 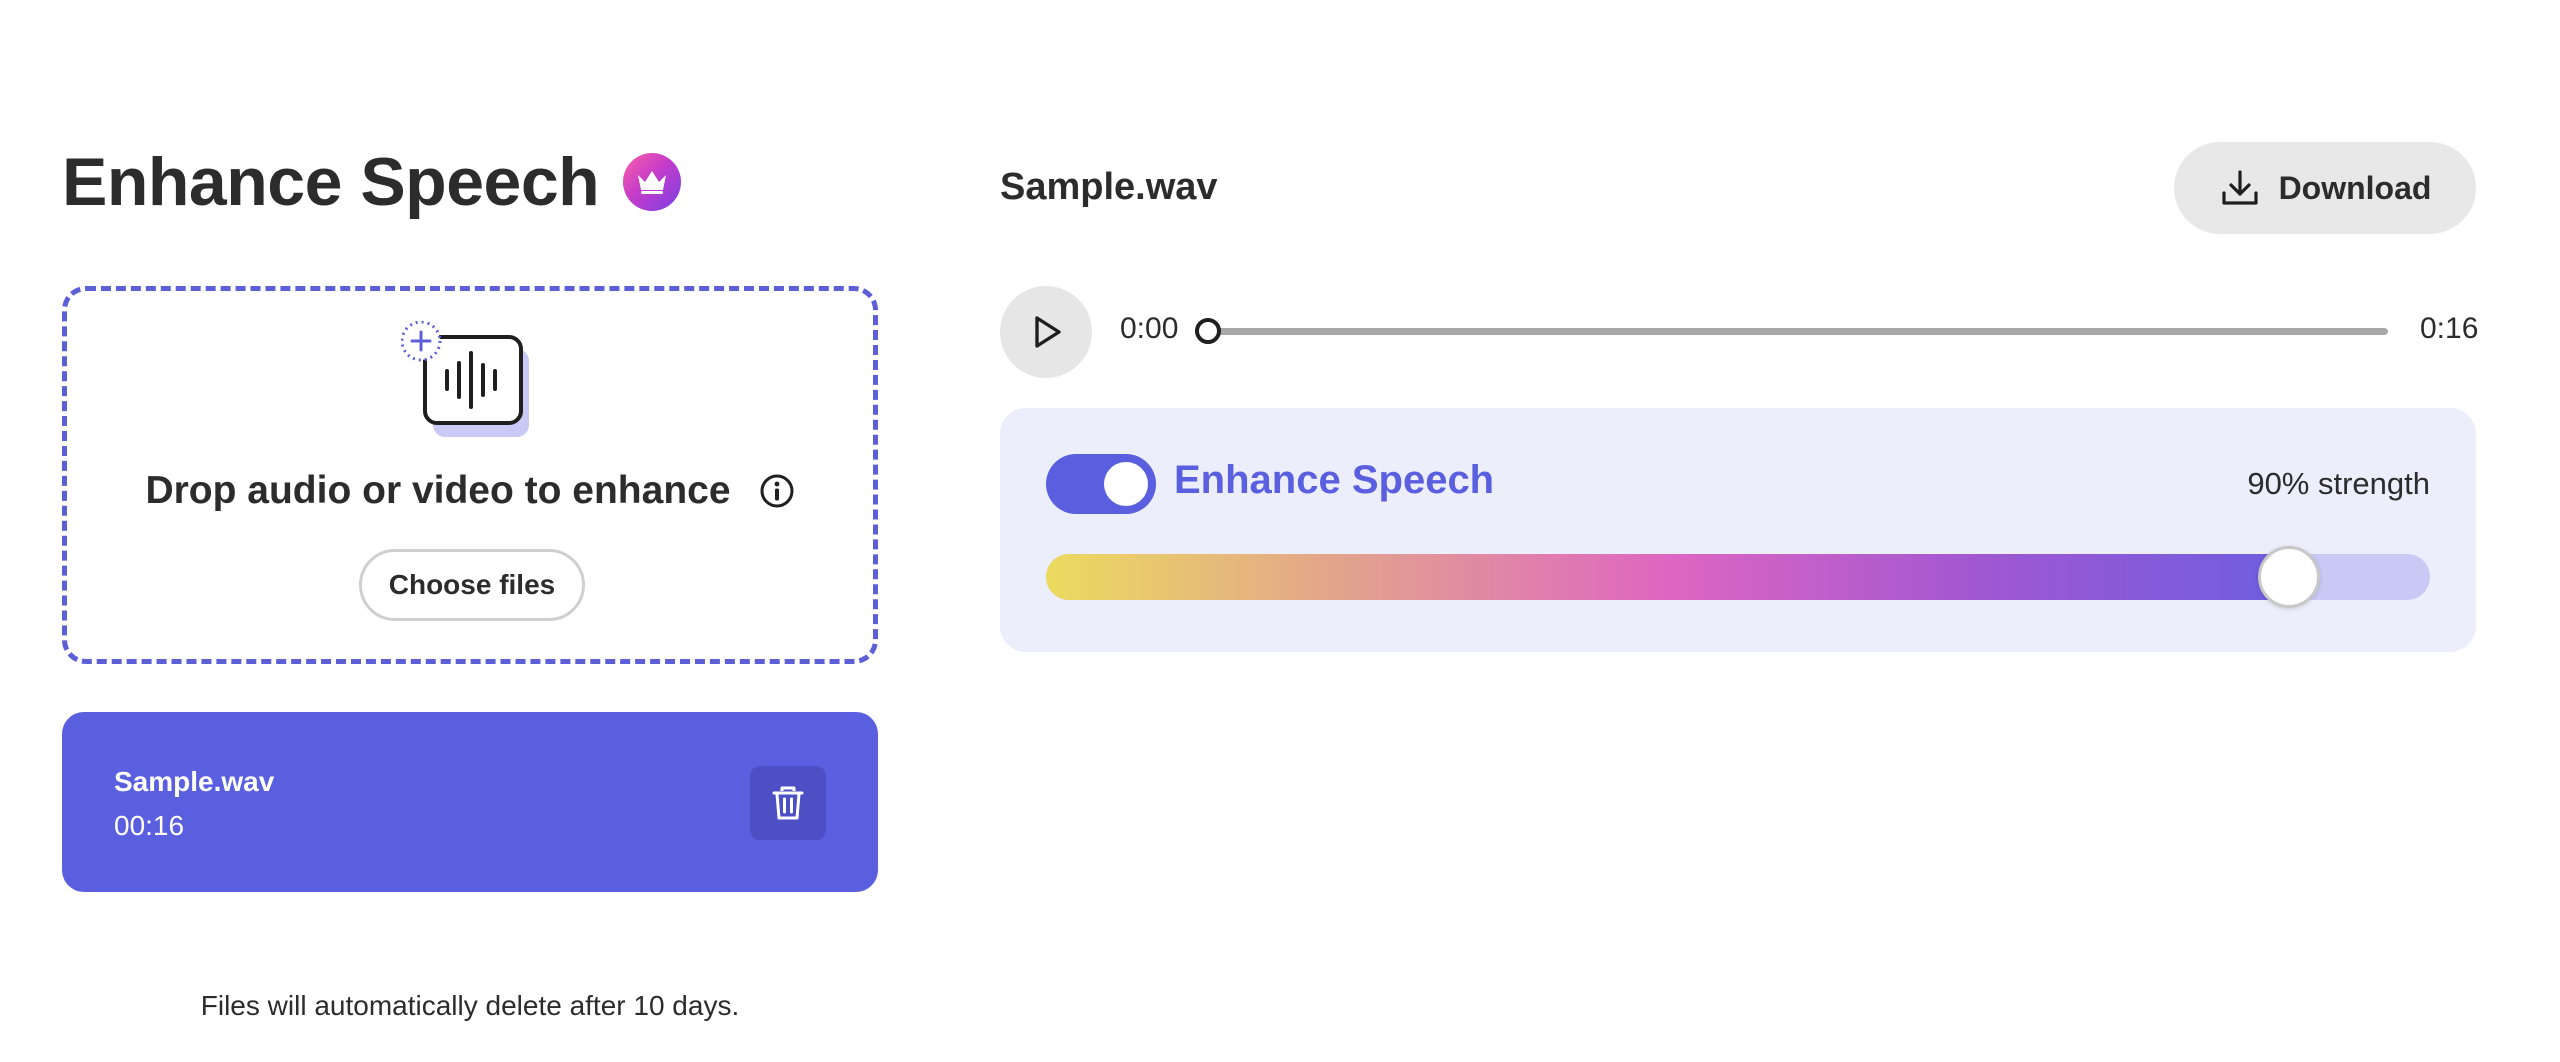 I want to click on download-button: Download, so click(x=2325, y=188).